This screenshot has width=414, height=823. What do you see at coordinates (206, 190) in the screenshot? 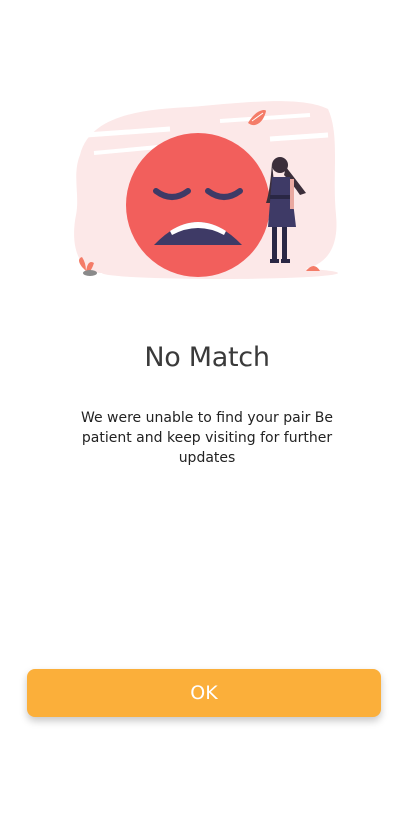
I see `sad-face-icon` at bounding box center [206, 190].